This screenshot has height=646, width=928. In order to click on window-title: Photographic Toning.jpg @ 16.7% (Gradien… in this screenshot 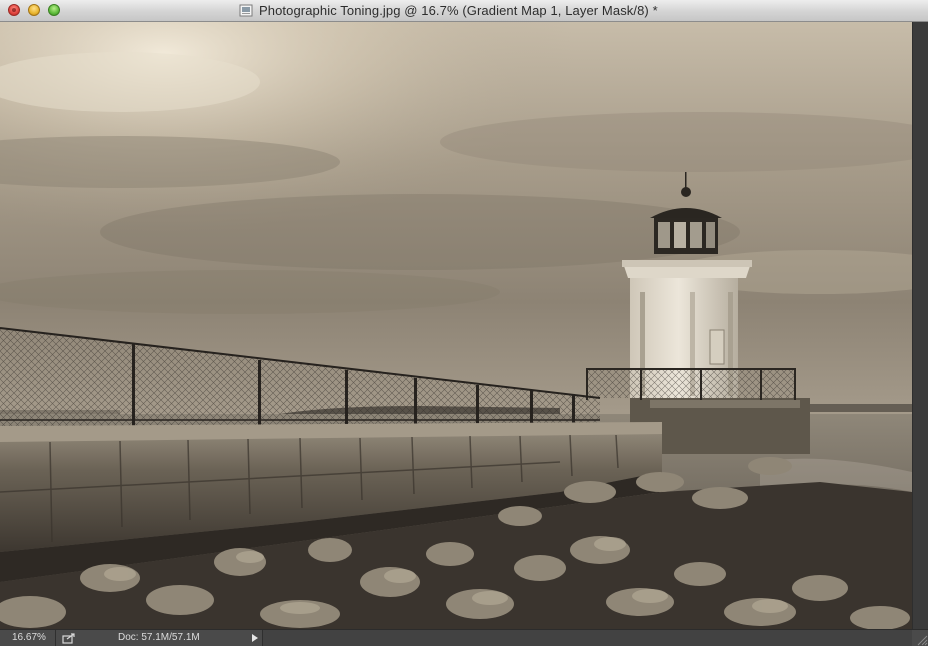, I will do `click(458, 10)`.